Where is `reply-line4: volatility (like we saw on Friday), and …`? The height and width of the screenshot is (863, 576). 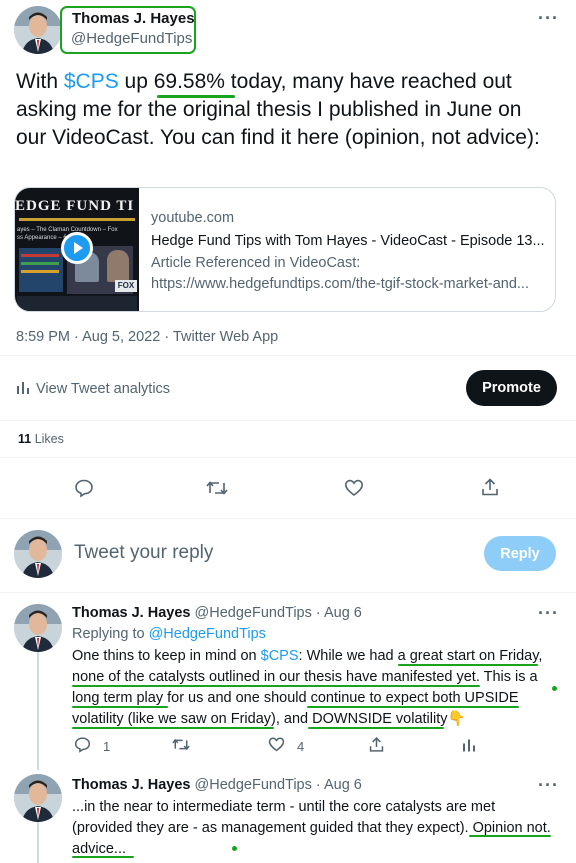 reply-line4: volatility (like we saw on Friday), and … is located at coordinates (260, 719).